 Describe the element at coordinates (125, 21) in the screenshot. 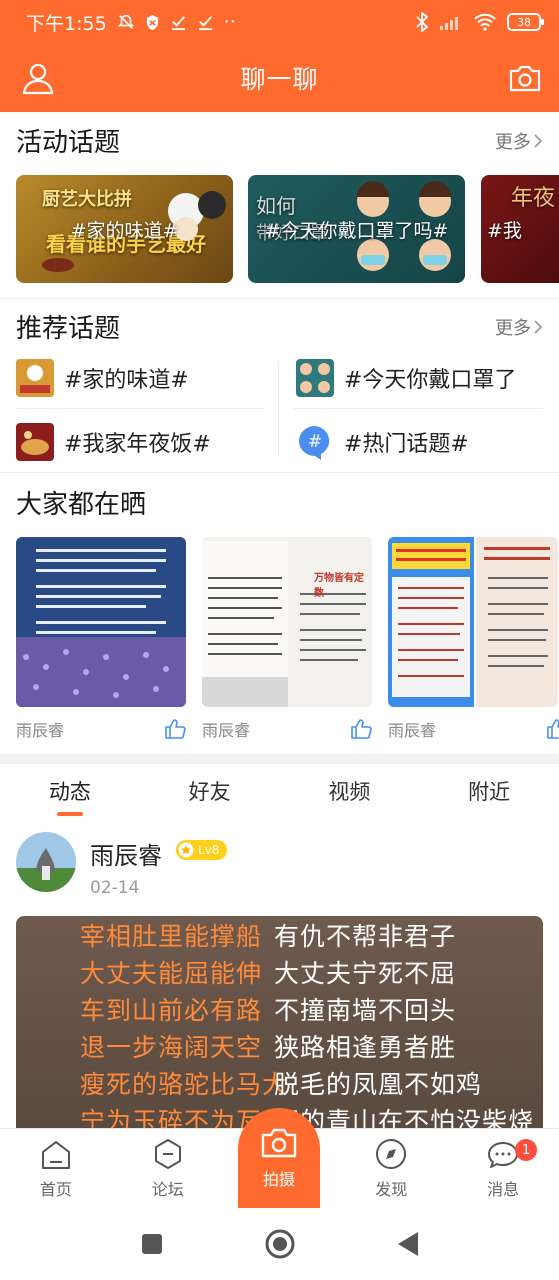

I see `mute-bell-icon` at that location.